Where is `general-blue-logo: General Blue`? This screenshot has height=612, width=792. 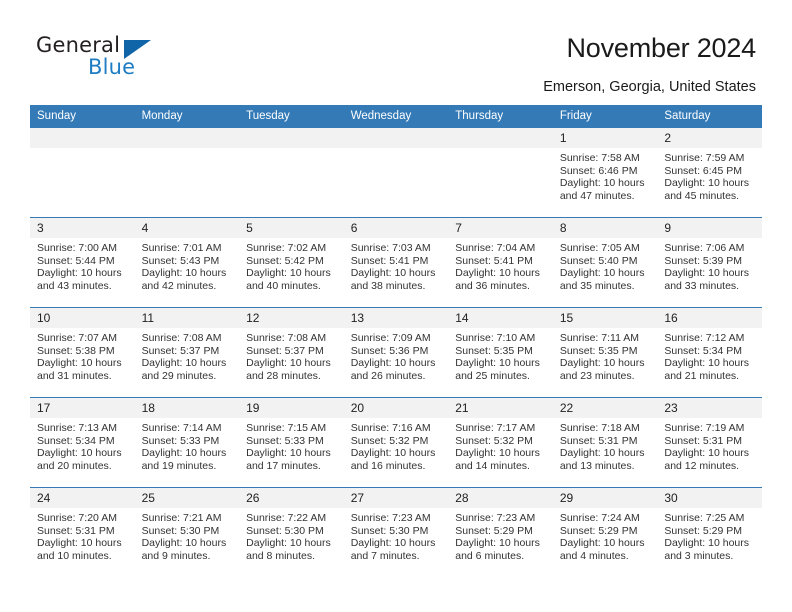
general-blue-logo: General Blue is located at coordinates (106, 57).